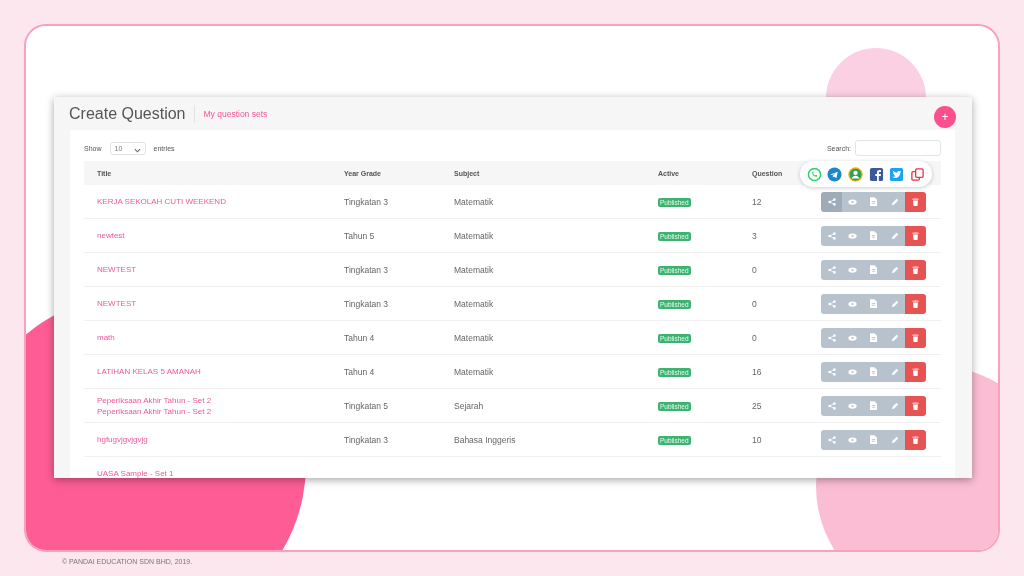  Describe the element at coordinates (898, 148) in the screenshot. I see `search-field` at that location.